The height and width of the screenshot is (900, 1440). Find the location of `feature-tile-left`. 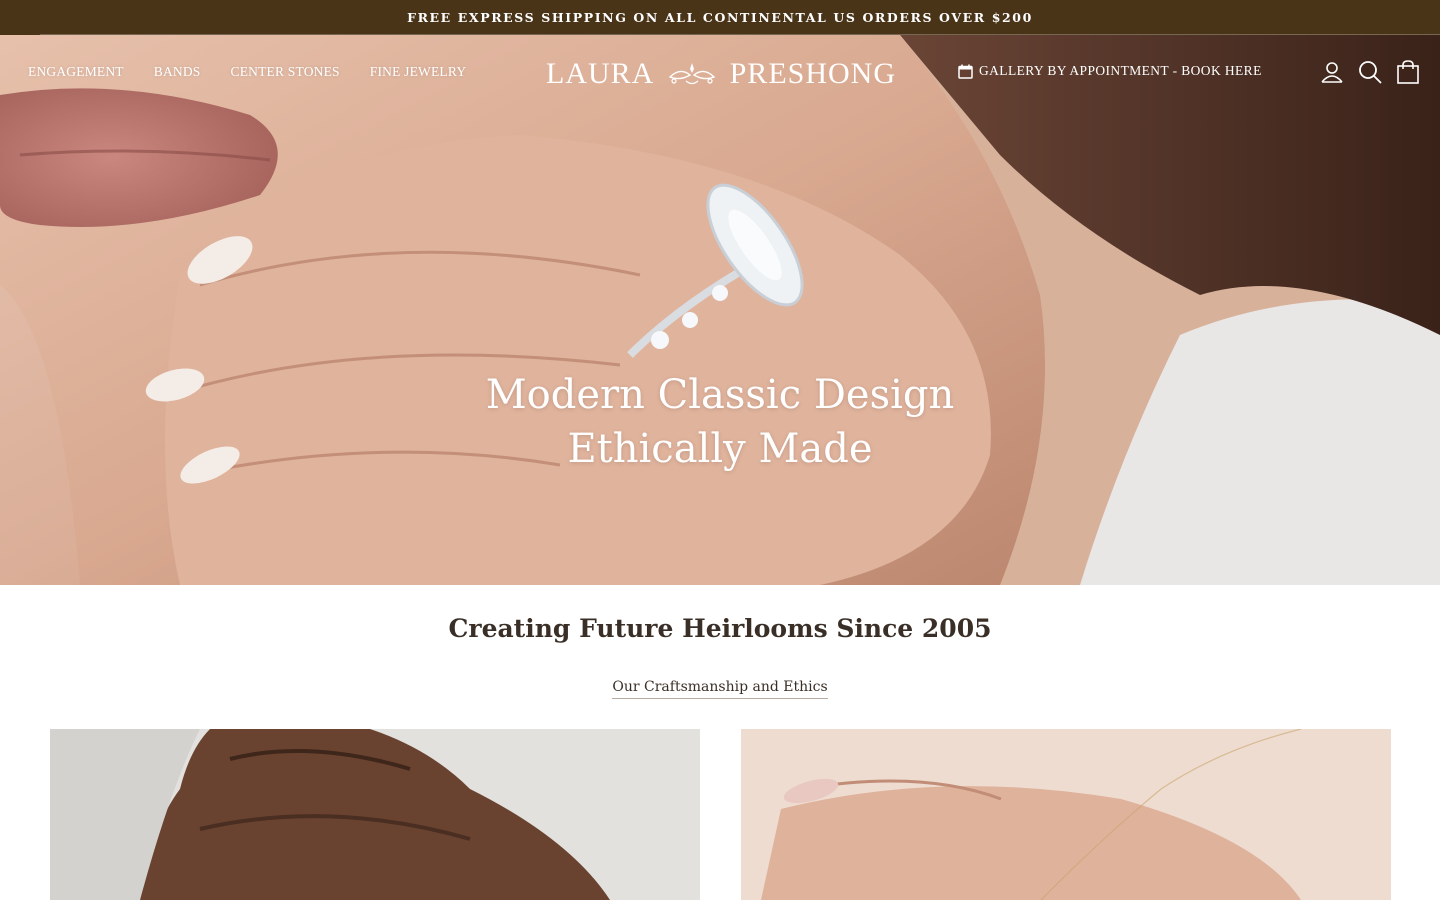

feature-tile-left is located at coordinates (375, 814).